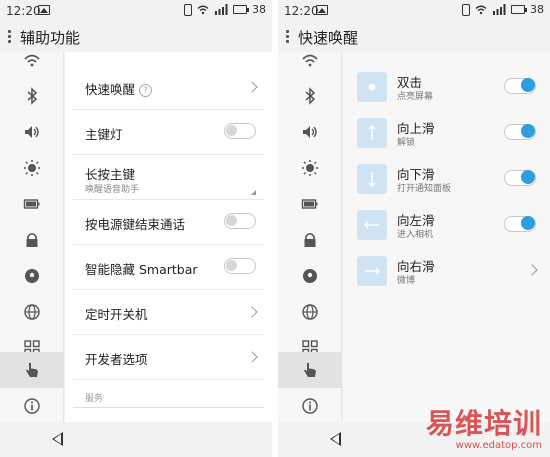 This screenshot has width=550, height=457. What do you see at coordinates (372, 271) in the screenshot?
I see `swipe-right-icon` at bounding box center [372, 271].